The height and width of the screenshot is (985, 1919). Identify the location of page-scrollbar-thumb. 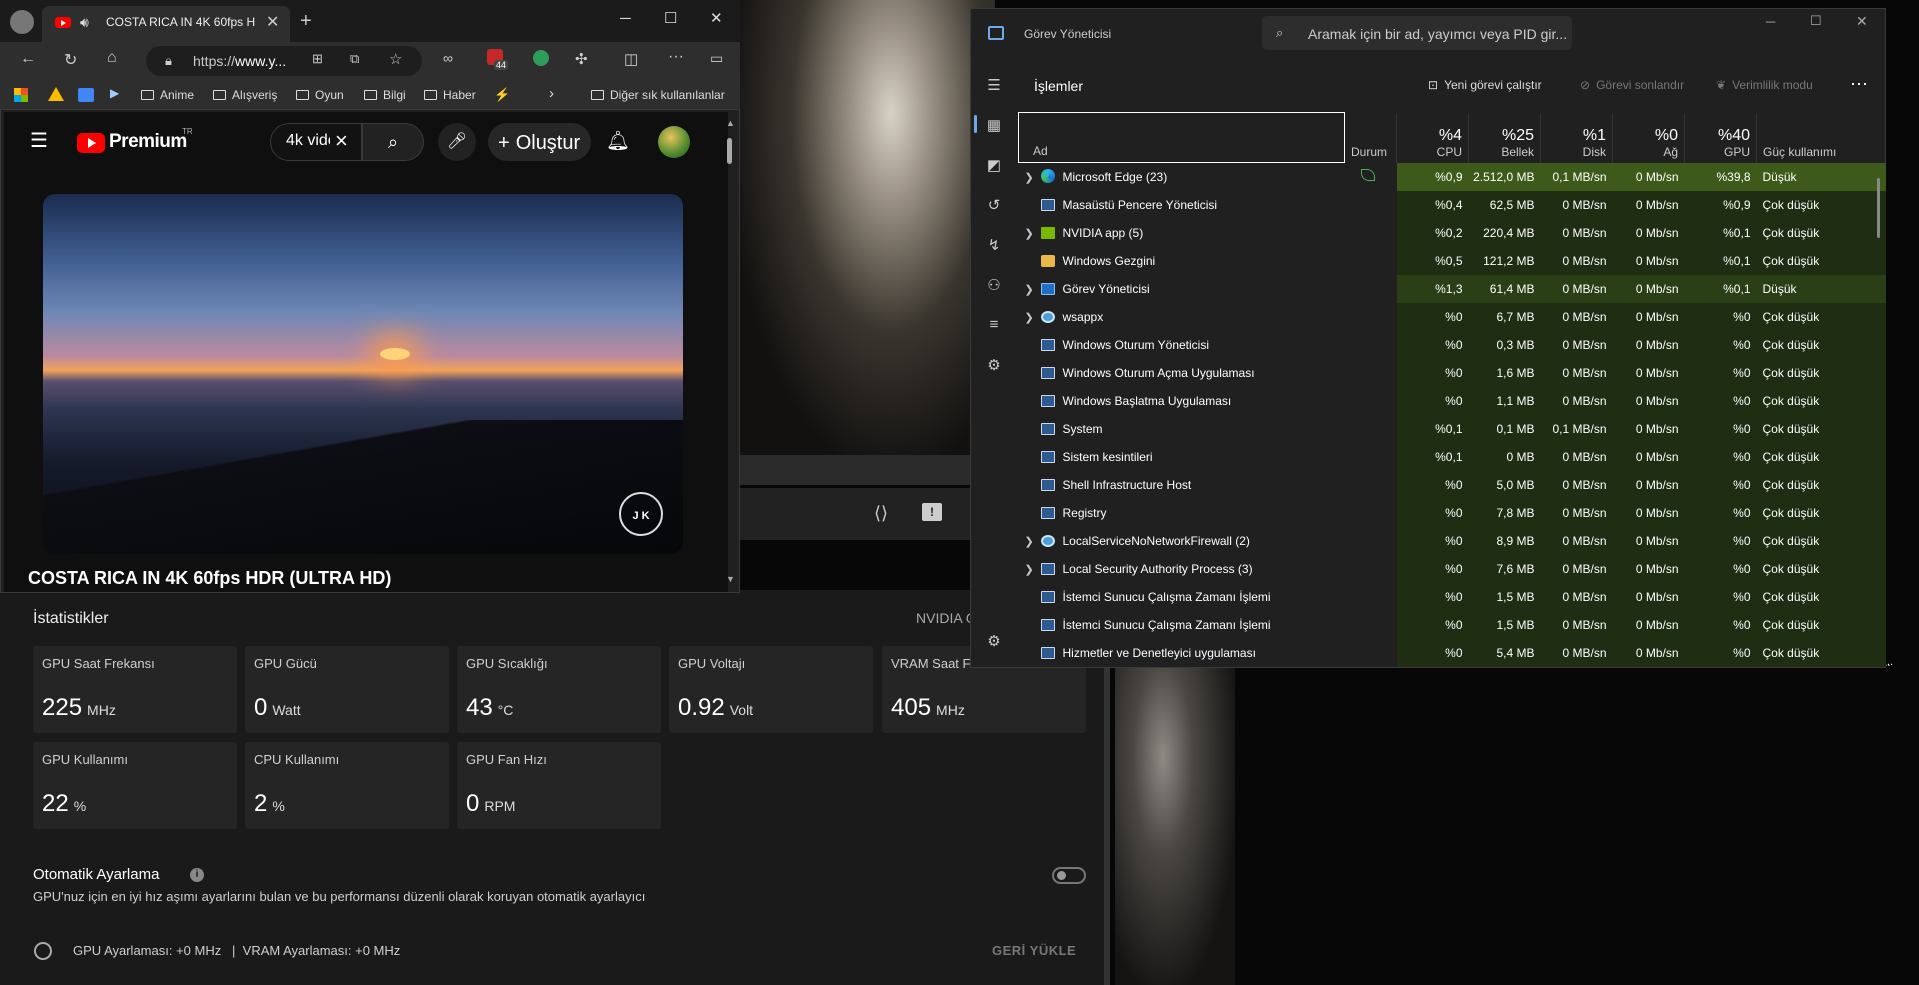
(729, 151).